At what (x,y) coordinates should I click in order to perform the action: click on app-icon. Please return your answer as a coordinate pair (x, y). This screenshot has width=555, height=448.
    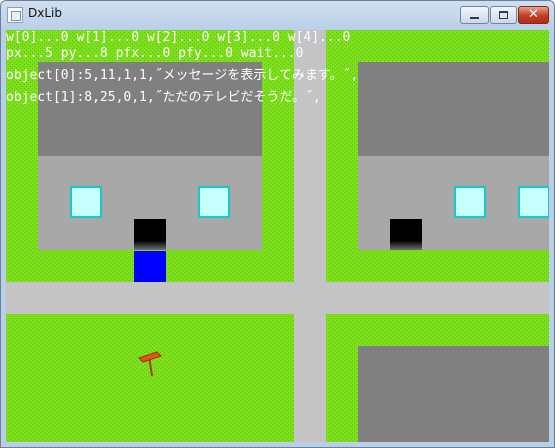
    Looking at the image, I should click on (15, 15).